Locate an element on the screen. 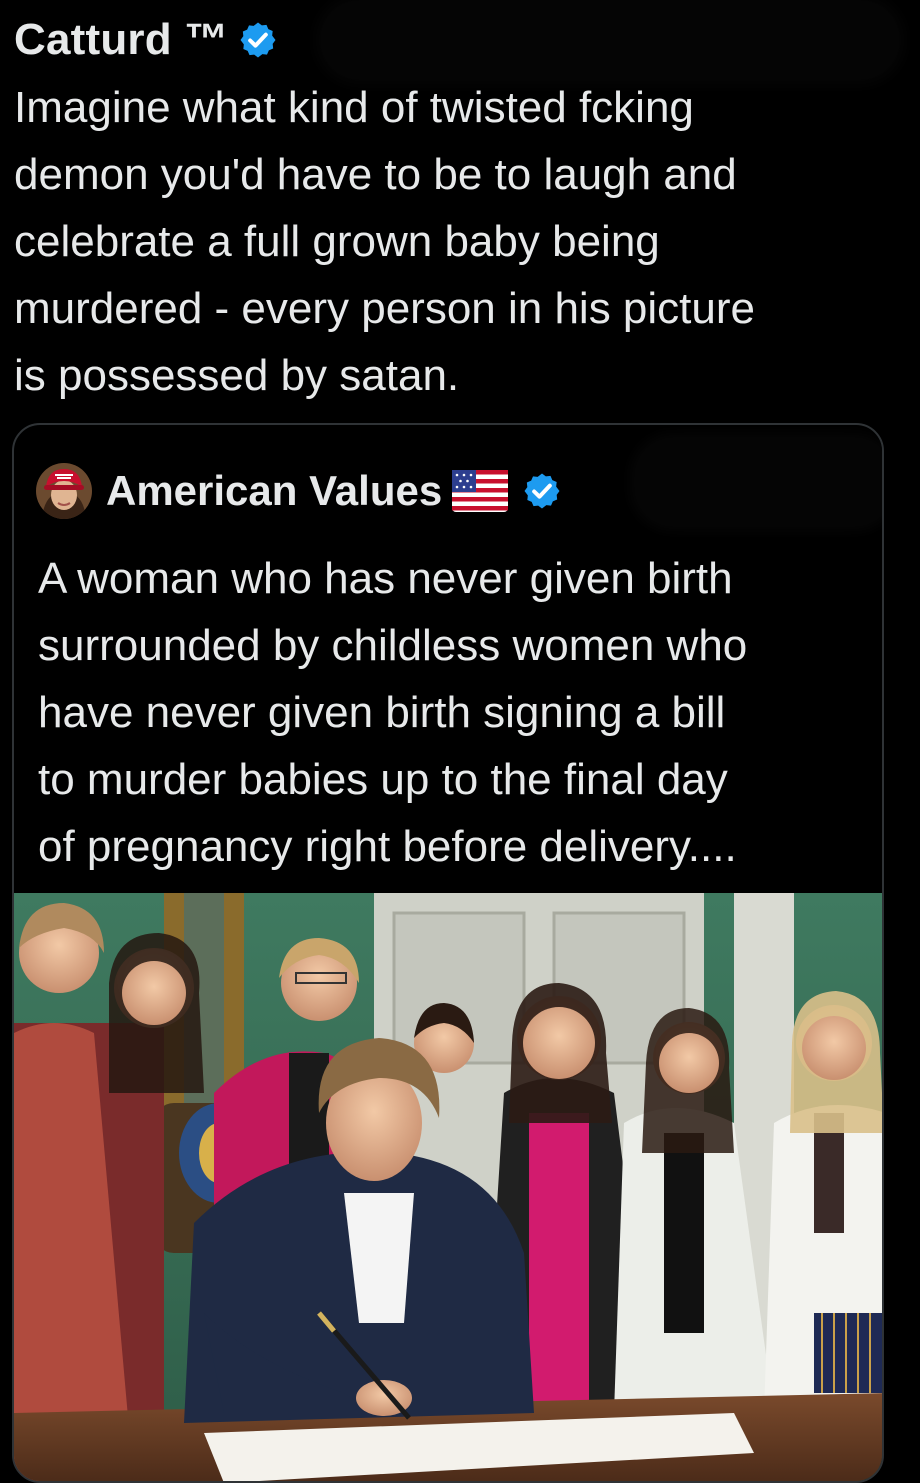  tweet-author-row: Catturd ™ is located at coordinates (146, 40).